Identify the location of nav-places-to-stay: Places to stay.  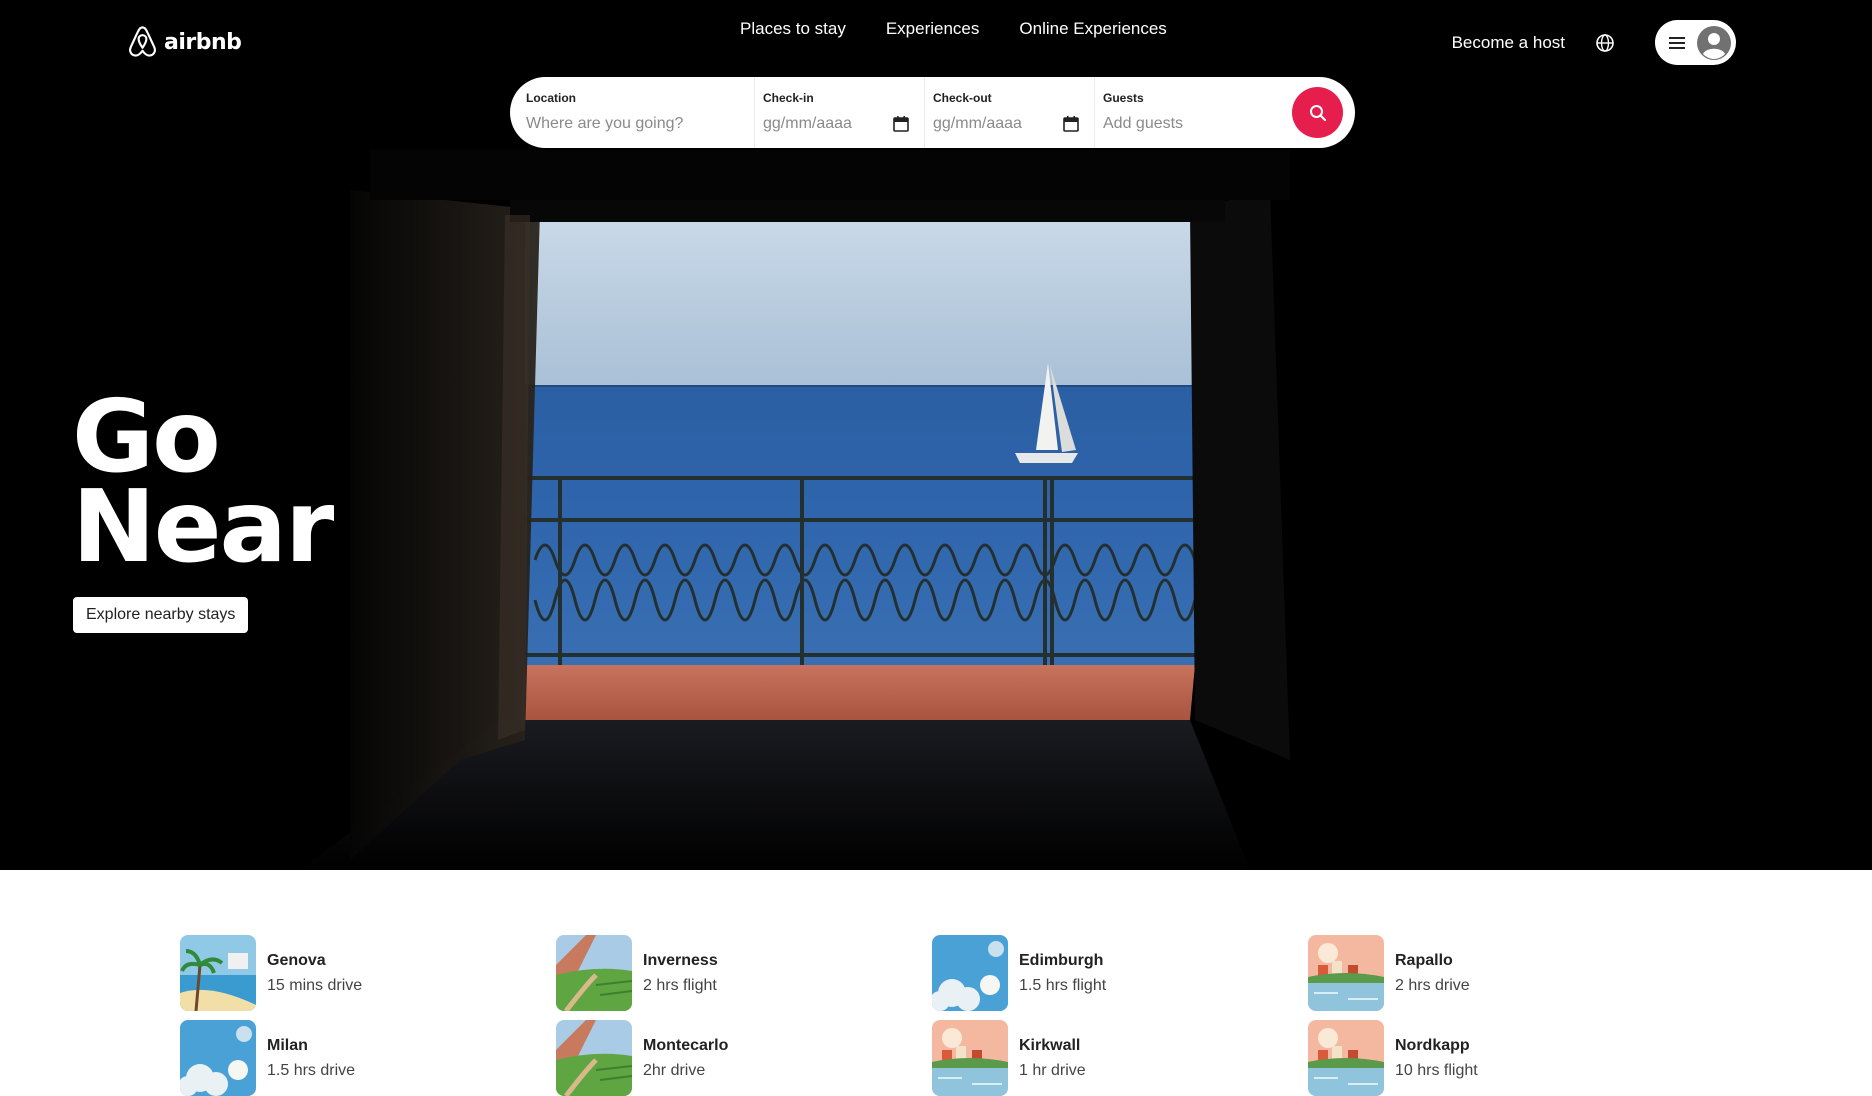
(793, 29).